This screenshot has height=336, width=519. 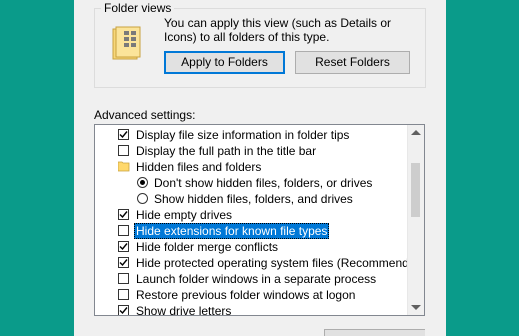 I want to click on setting-label: Hidden files and folders, so click(x=199, y=167).